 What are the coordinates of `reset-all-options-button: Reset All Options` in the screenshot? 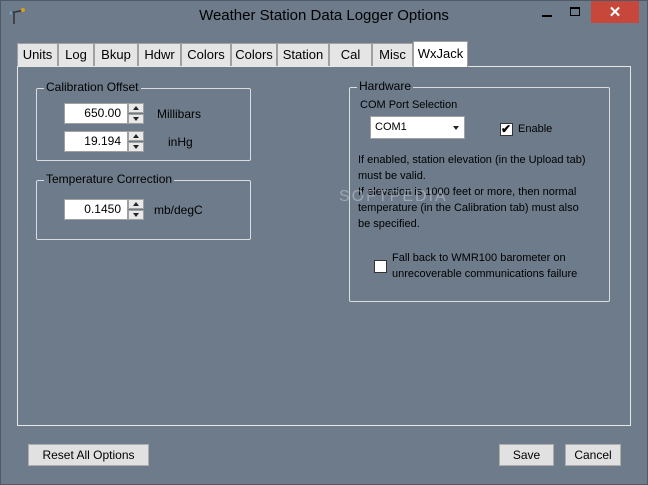 It's located at (88, 455).